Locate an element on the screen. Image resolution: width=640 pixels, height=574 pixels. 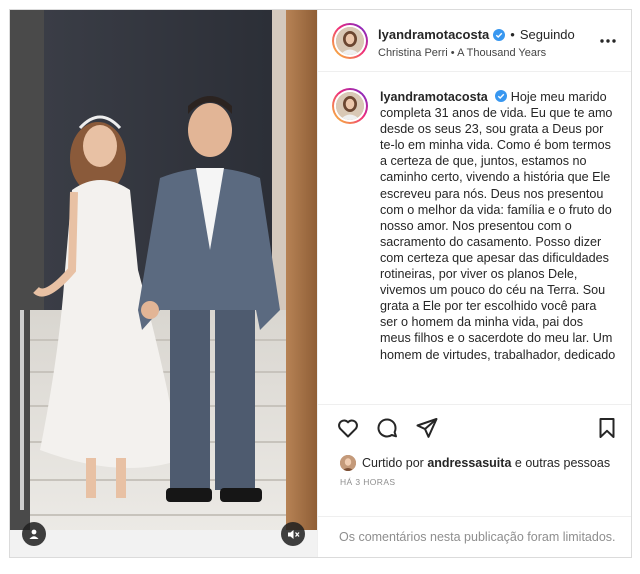
liker-avatar is located at coordinates (348, 463).